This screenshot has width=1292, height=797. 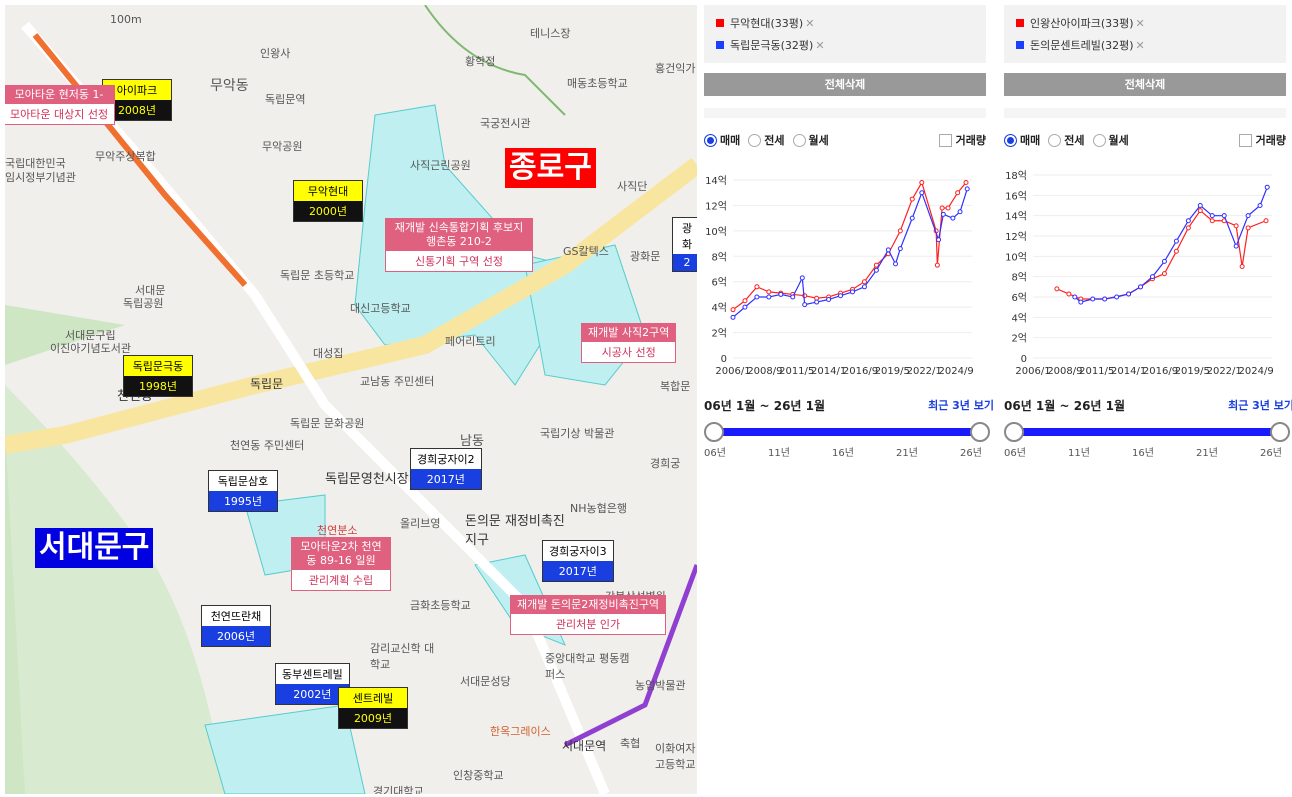 What do you see at coordinates (236, 626) in the screenshot?
I see `apt-marker: 천연뜨란채 2006년` at bounding box center [236, 626].